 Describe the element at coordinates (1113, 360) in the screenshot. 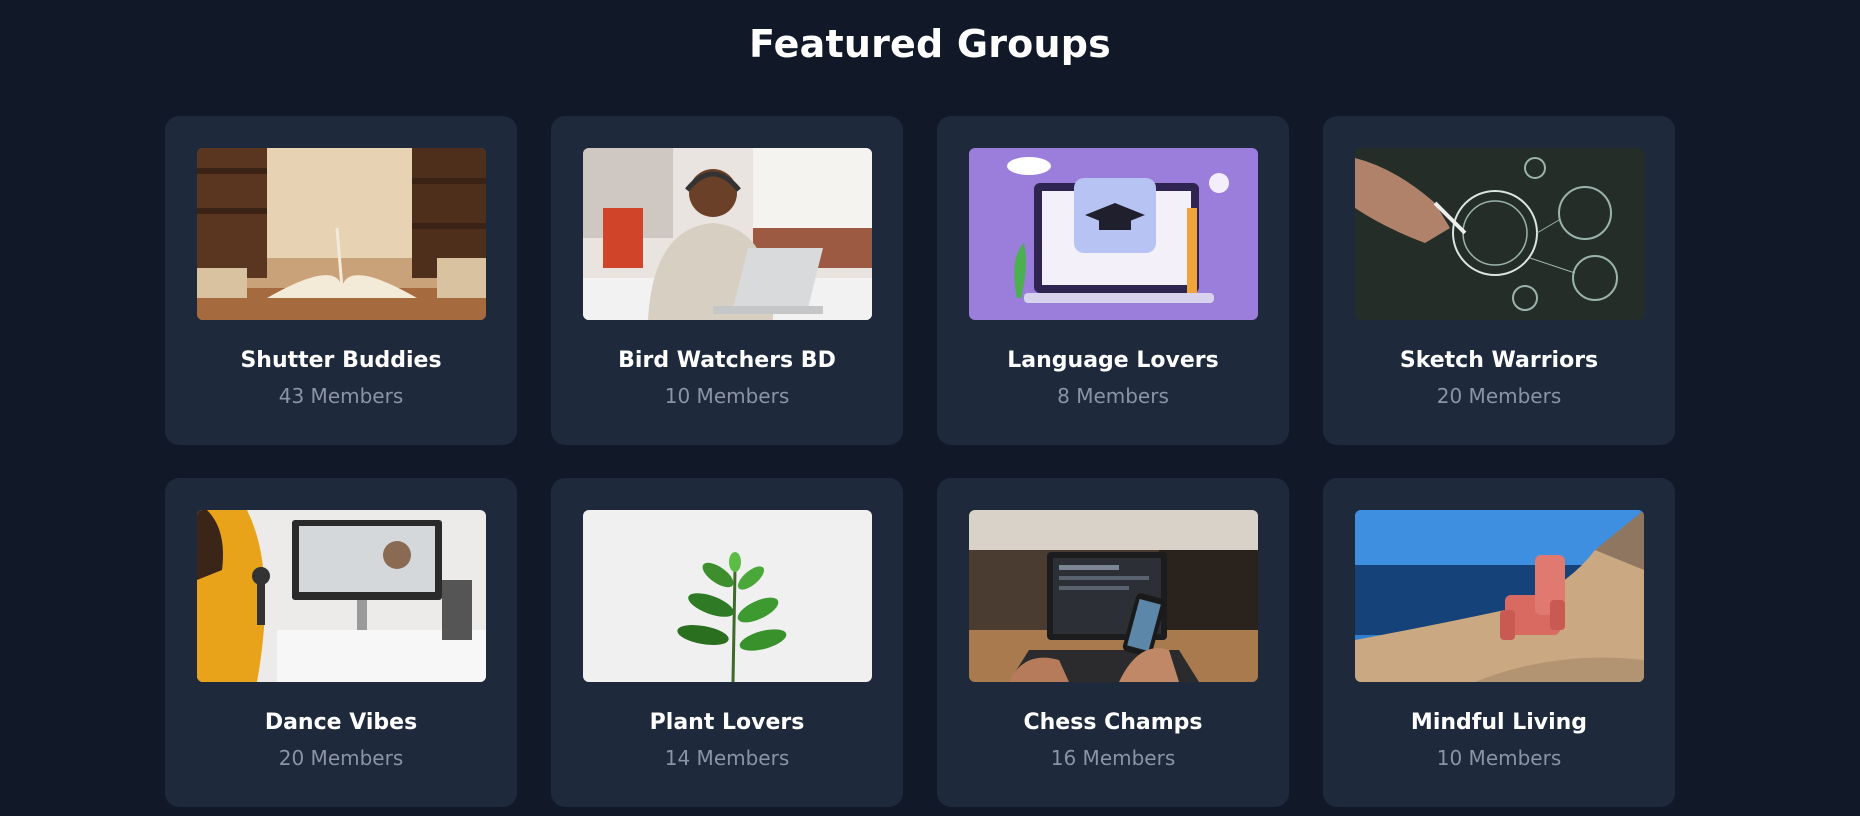

I see `group-name: Language Lovers` at that location.